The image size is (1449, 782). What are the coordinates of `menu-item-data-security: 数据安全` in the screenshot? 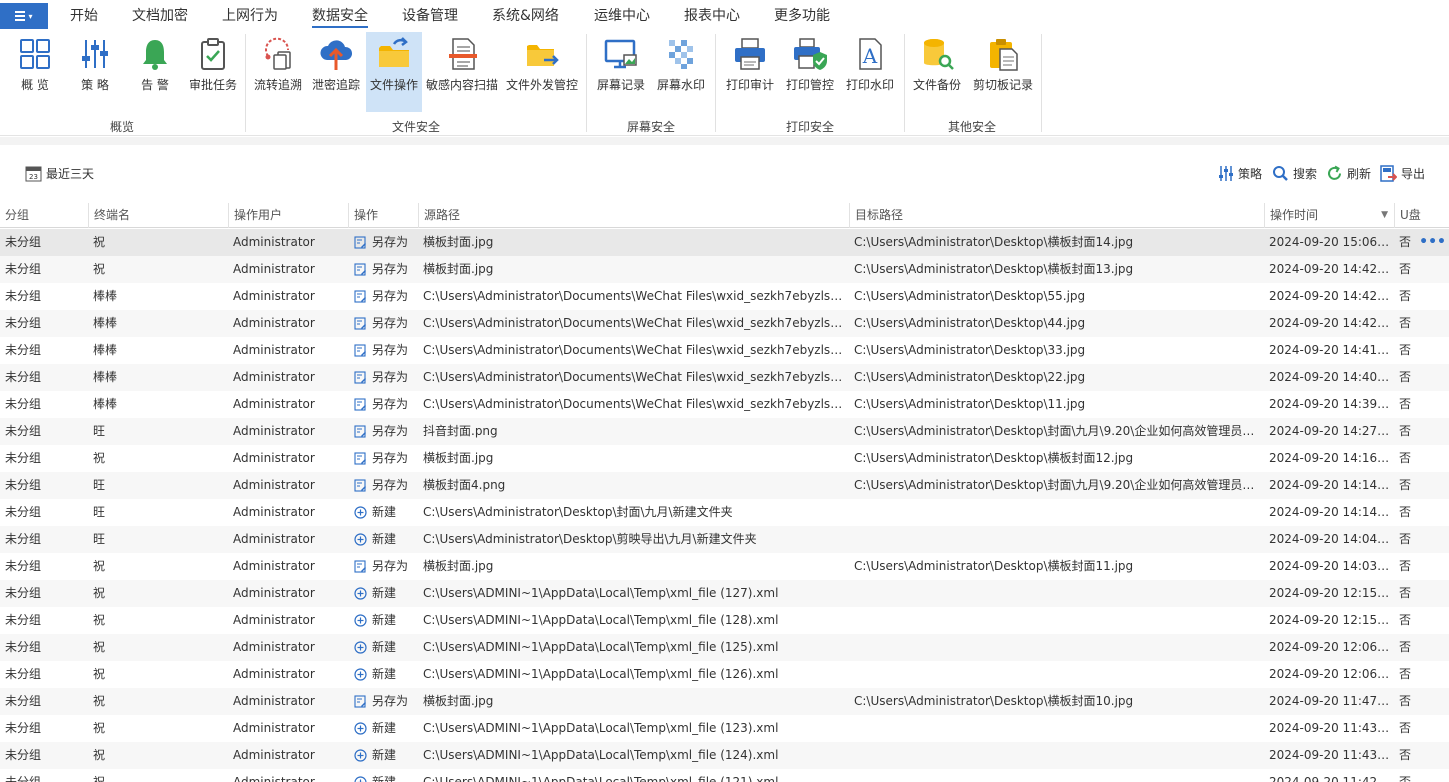 It's located at (340, 17).